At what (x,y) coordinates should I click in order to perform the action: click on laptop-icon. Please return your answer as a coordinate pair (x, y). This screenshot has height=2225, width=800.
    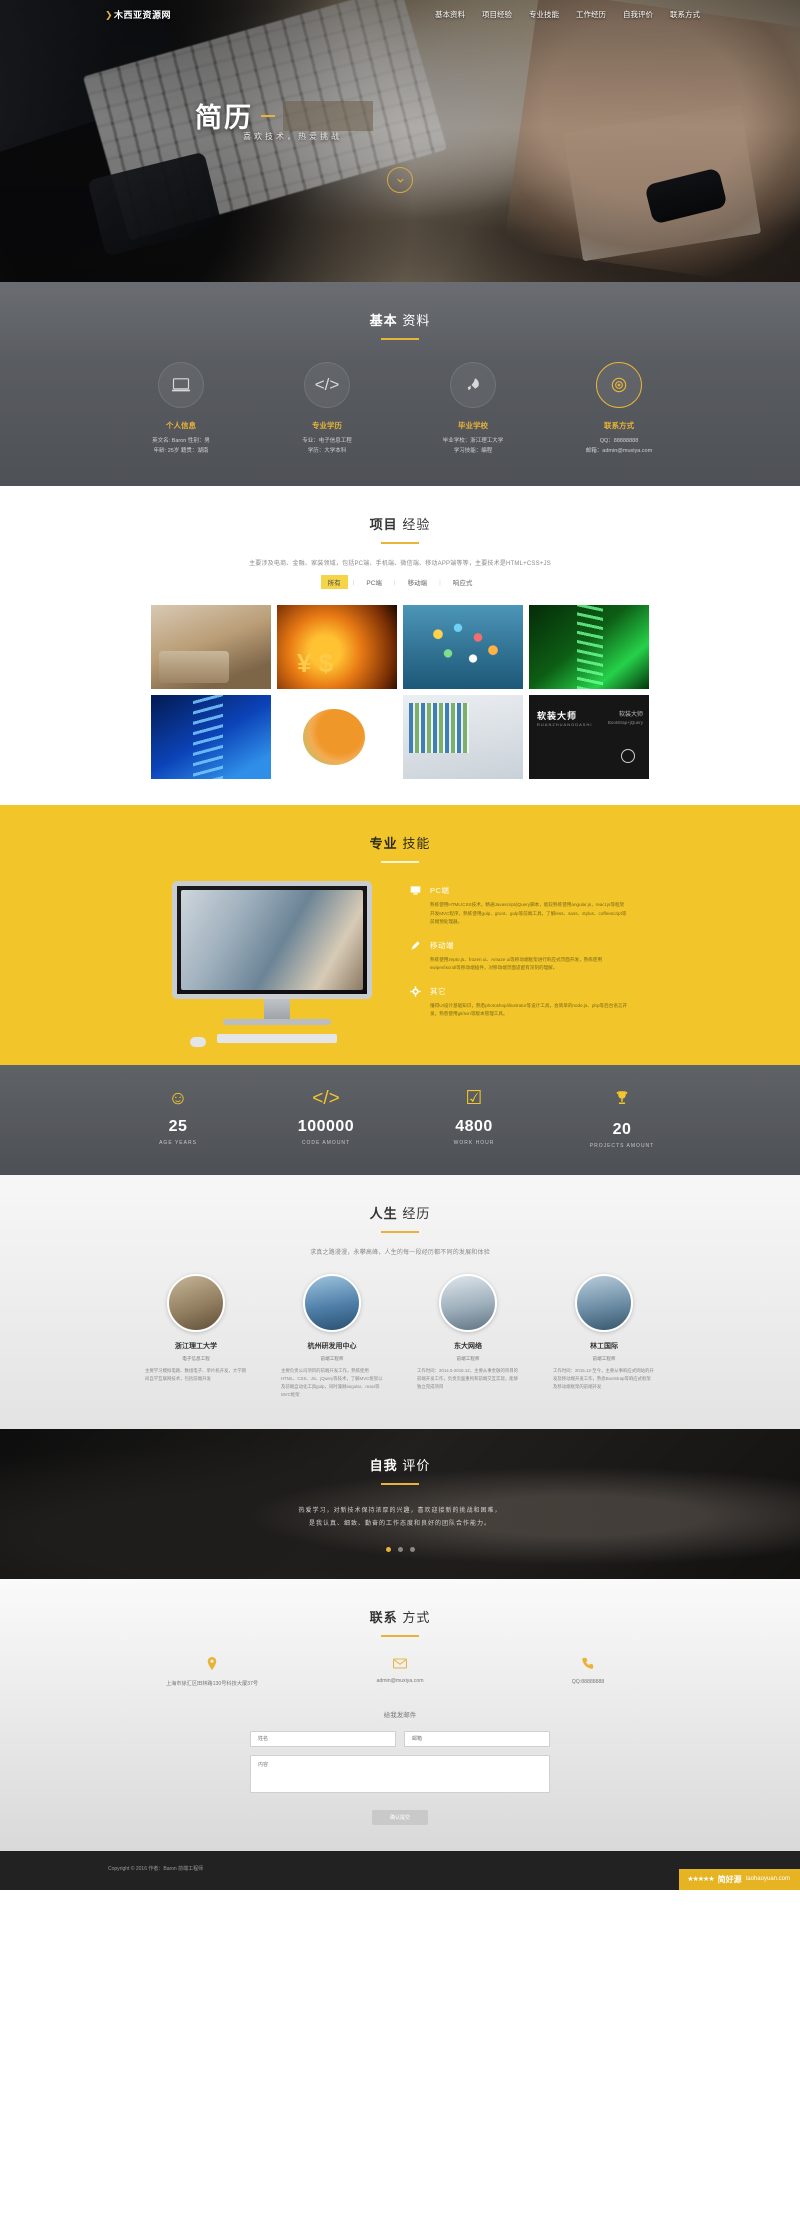
    Looking at the image, I should click on (181, 385).